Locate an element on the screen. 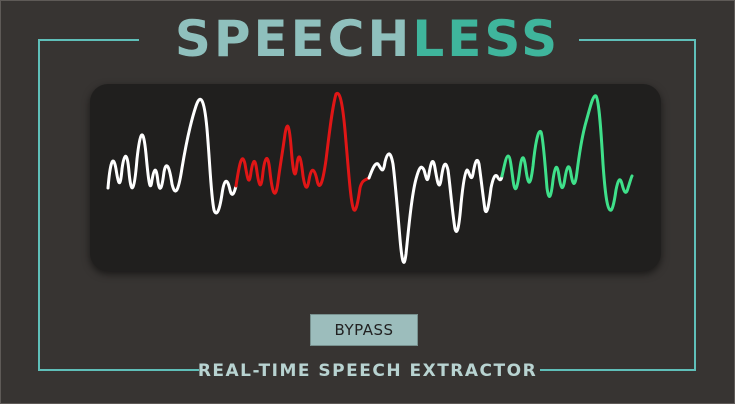 The image size is (735, 404). app-subtitle: REAL-TIME SPEECH EXTRACTOR is located at coordinates (367, 371).